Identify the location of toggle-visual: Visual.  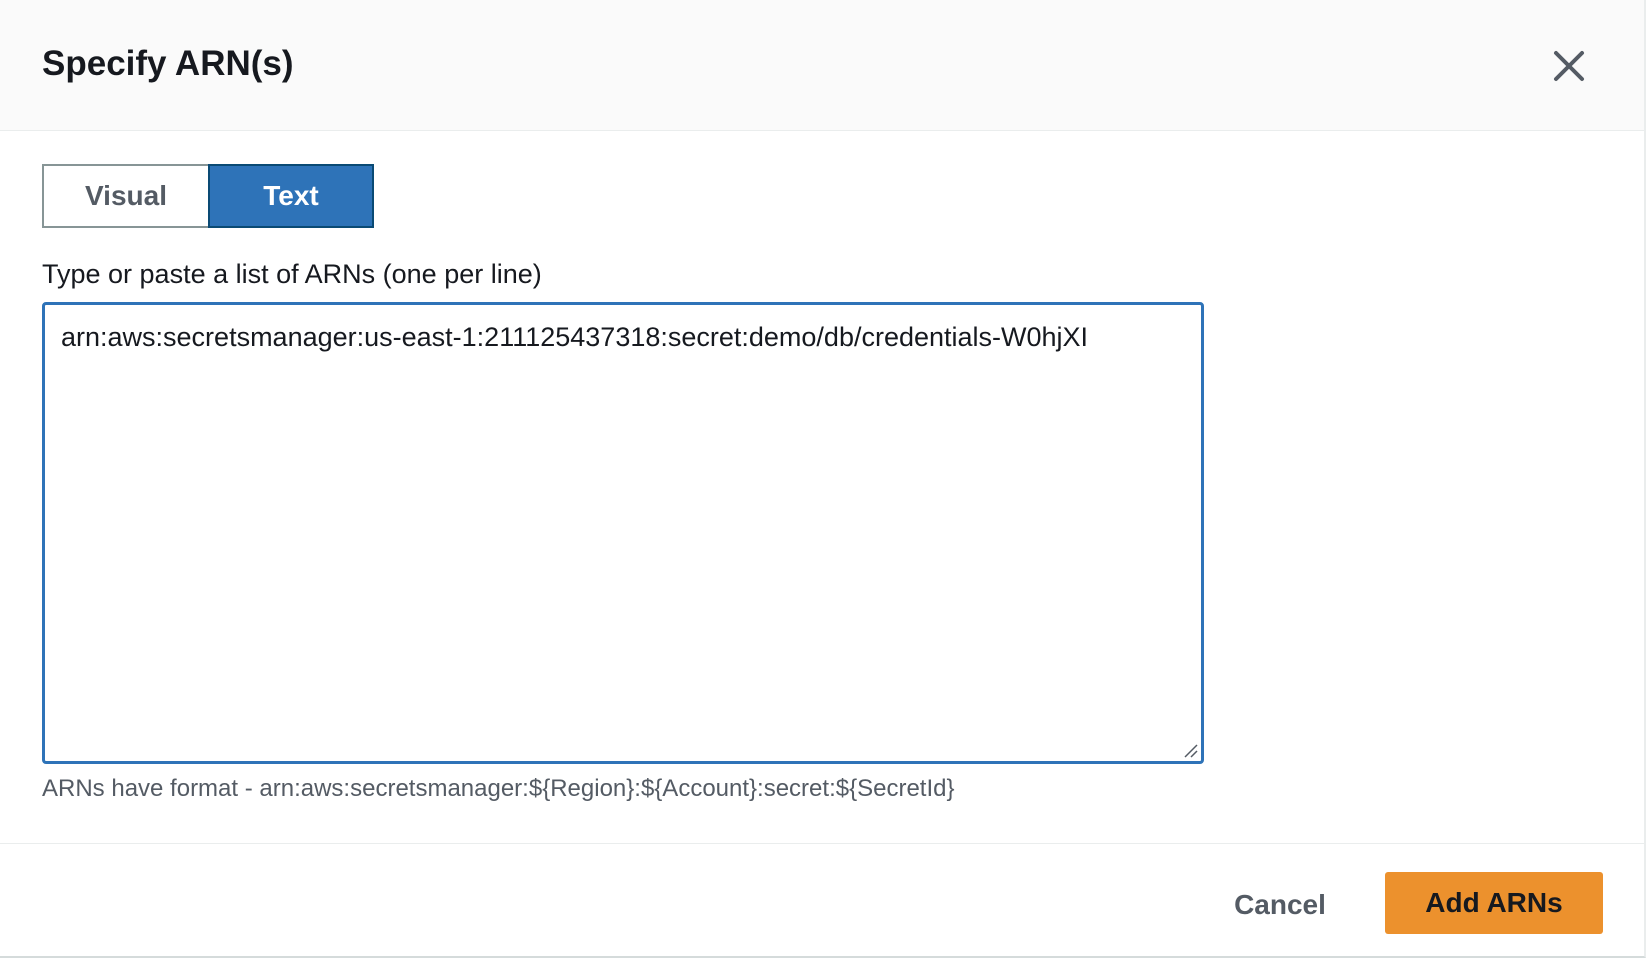
(125, 196).